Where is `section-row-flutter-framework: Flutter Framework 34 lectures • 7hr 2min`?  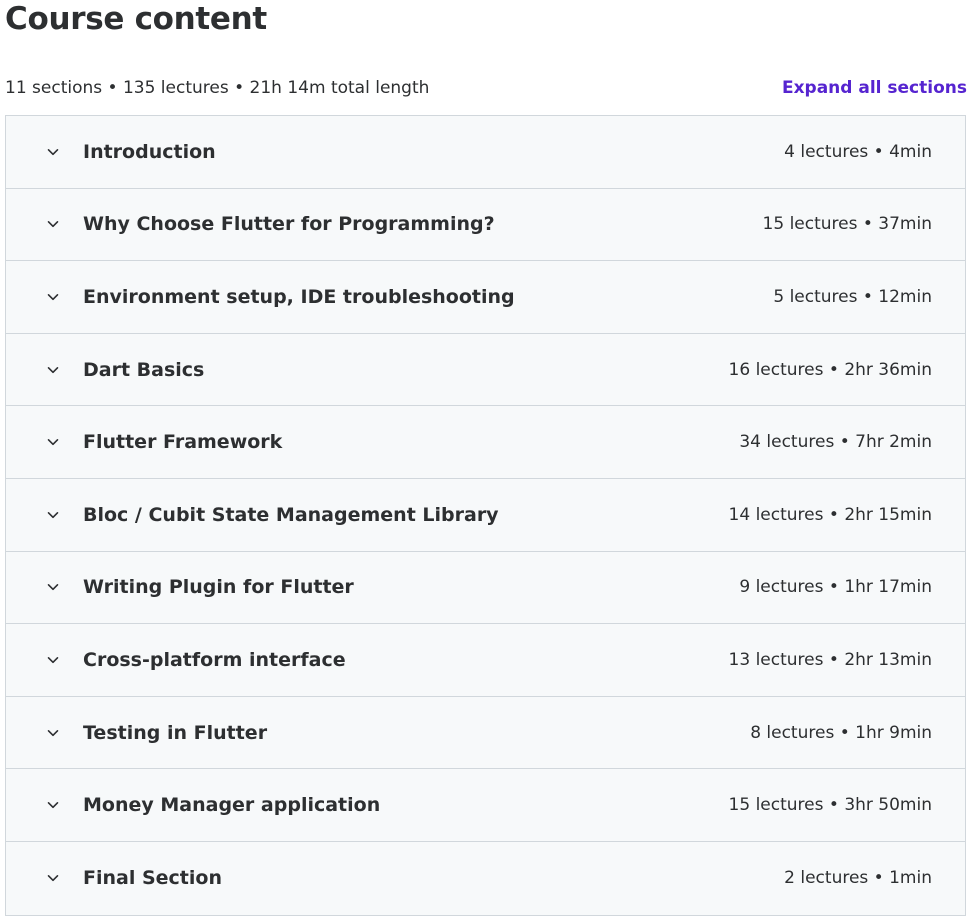
section-row-flutter-framework: Flutter Framework 34 lectures • 7hr 2min is located at coordinates (485, 442).